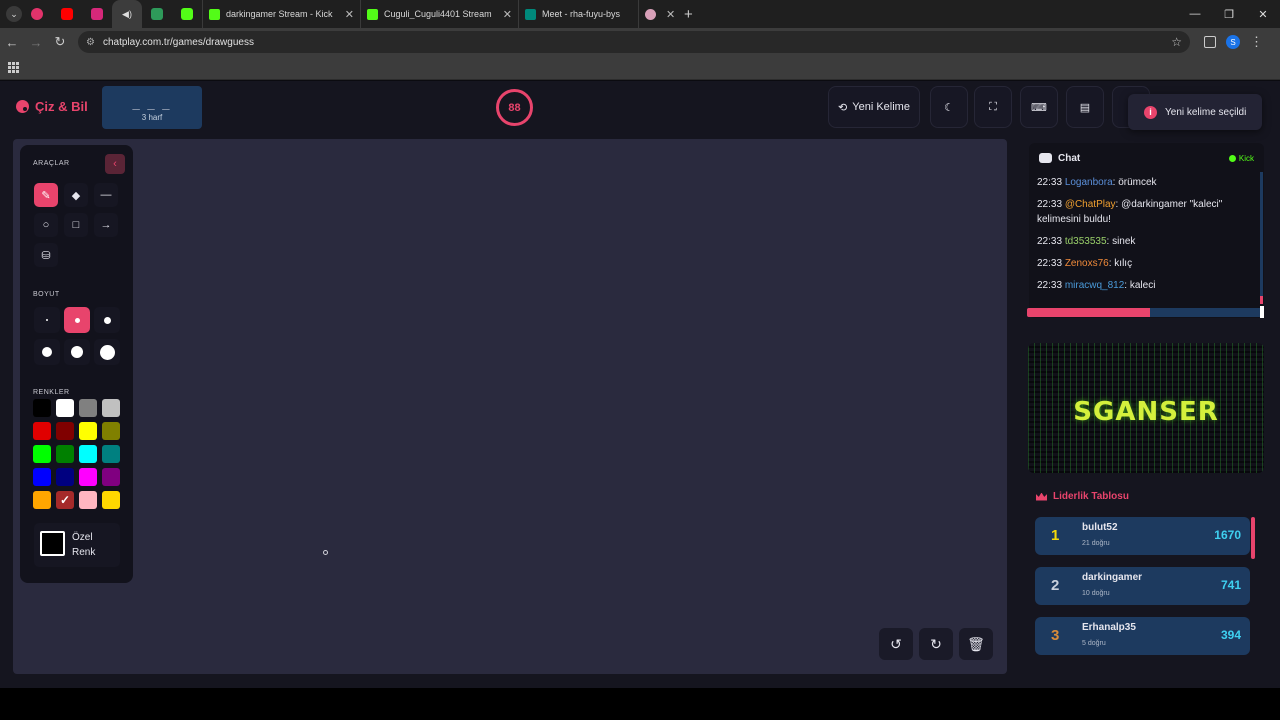 This screenshot has height=720, width=1280. Describe the element at coordinates (90, 42) in the screenshot. I see `site-info-icon: ⚙` at that location.